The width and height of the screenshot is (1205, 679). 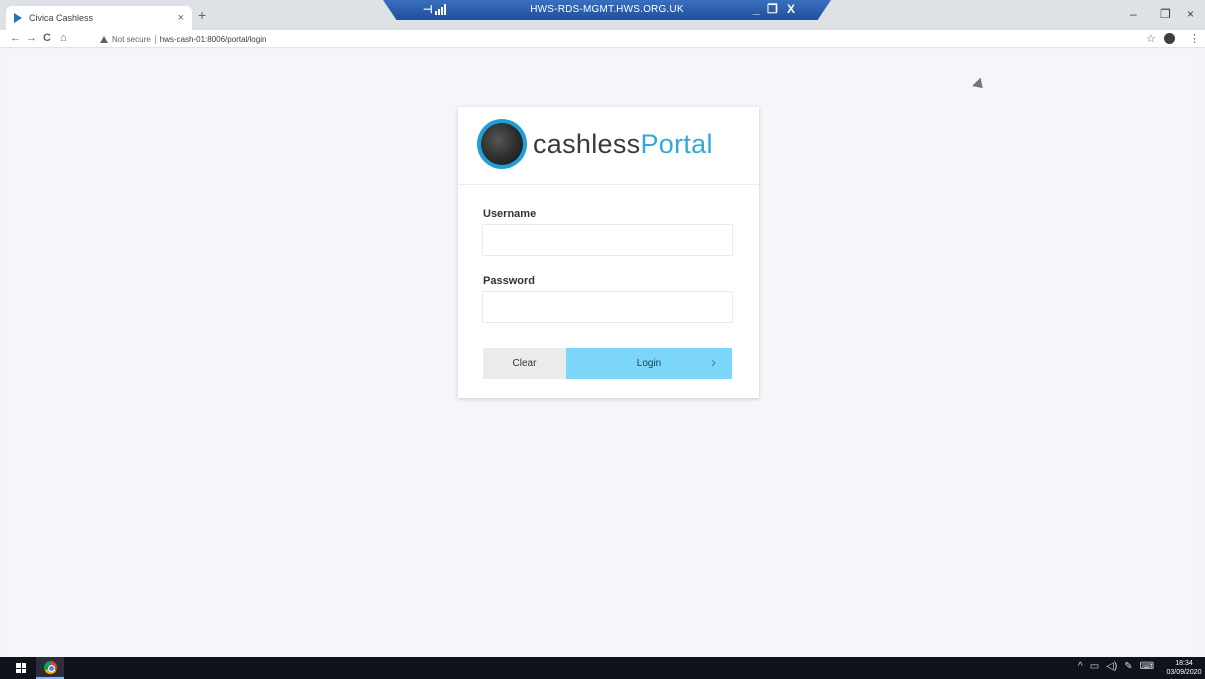 What do you see at coordinates (1165, 14) in the screenshot?
I see `window-restore-button: ❐` at bounding box center [1165, 14].